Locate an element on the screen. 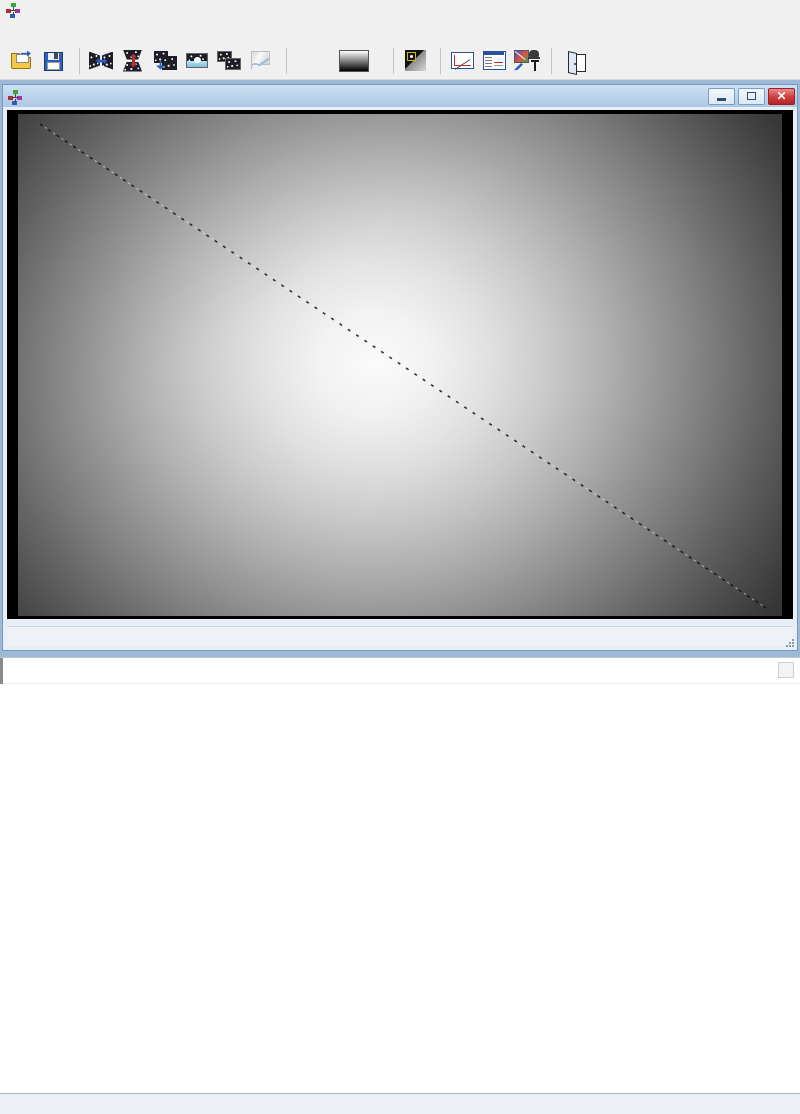 This screenshot has height=1114, width=800. plot-panel-header is located at coordinates (400, 670).